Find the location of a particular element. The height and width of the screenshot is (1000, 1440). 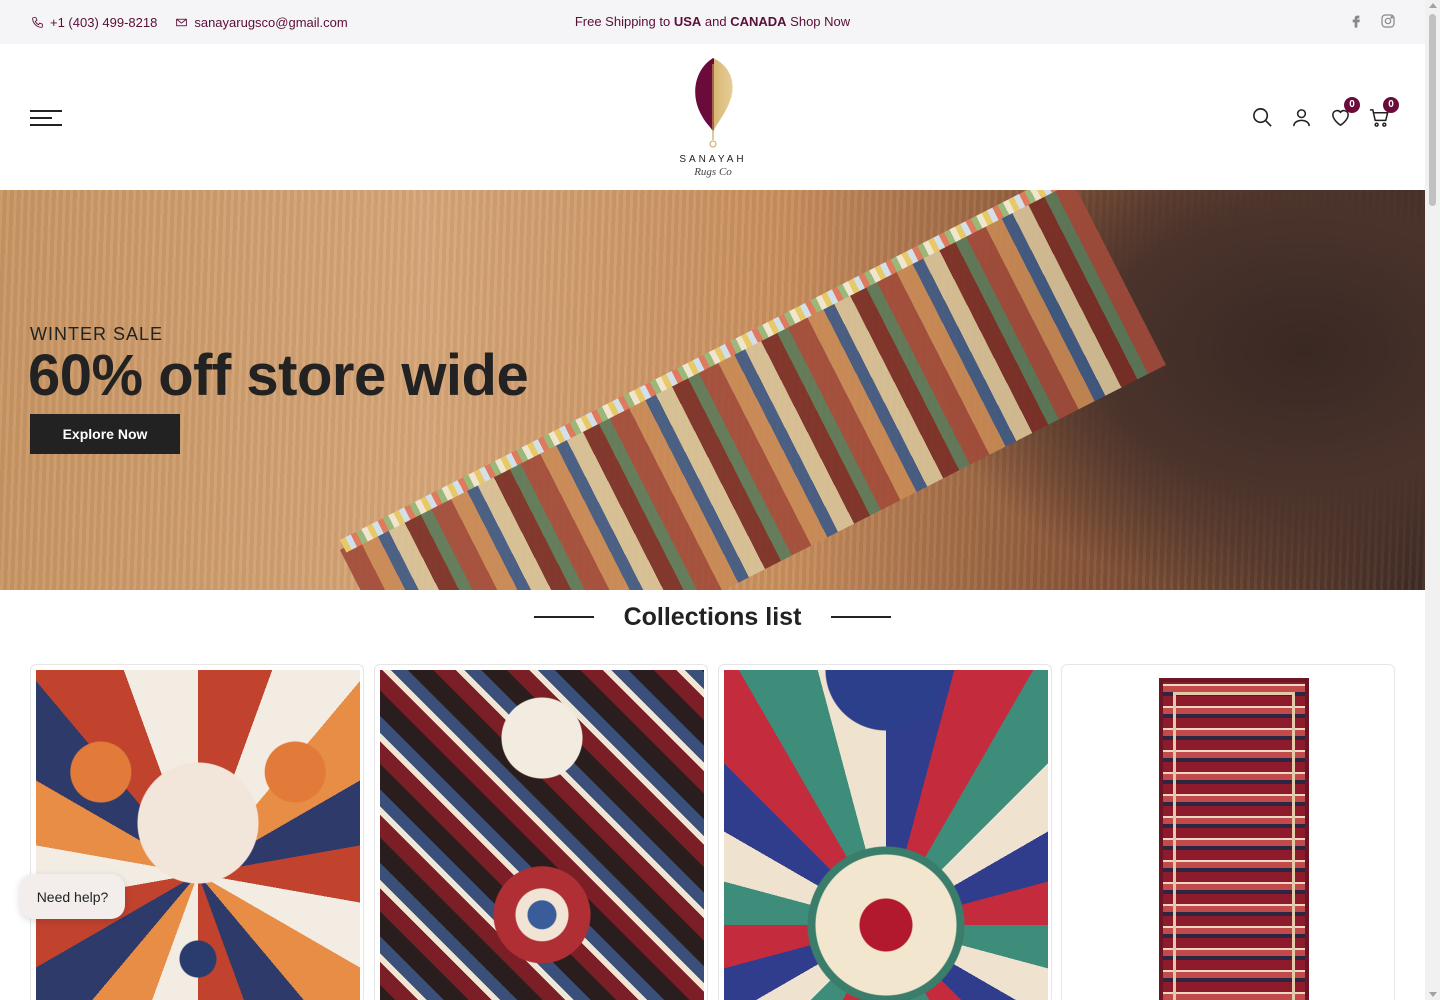

logo-tagline: Rugs Co is located at coordinates (713, 172).